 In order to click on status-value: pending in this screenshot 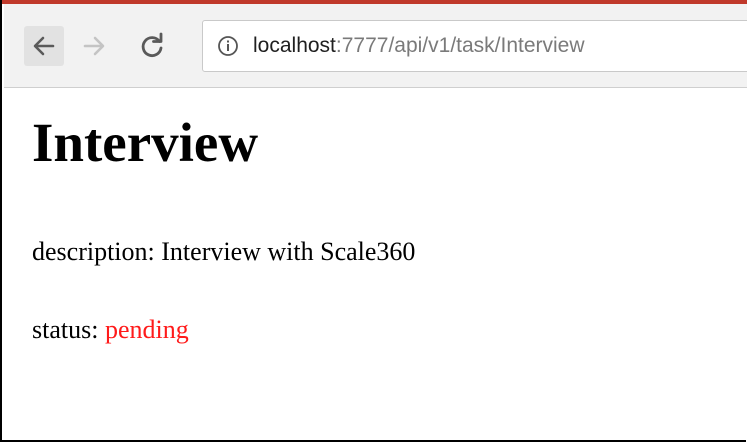, I will do `click(146, 329)`.